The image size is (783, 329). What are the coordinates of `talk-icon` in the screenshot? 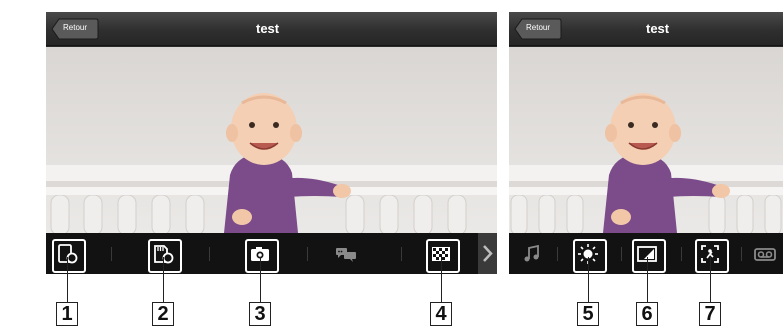 It's located at (346, 254).